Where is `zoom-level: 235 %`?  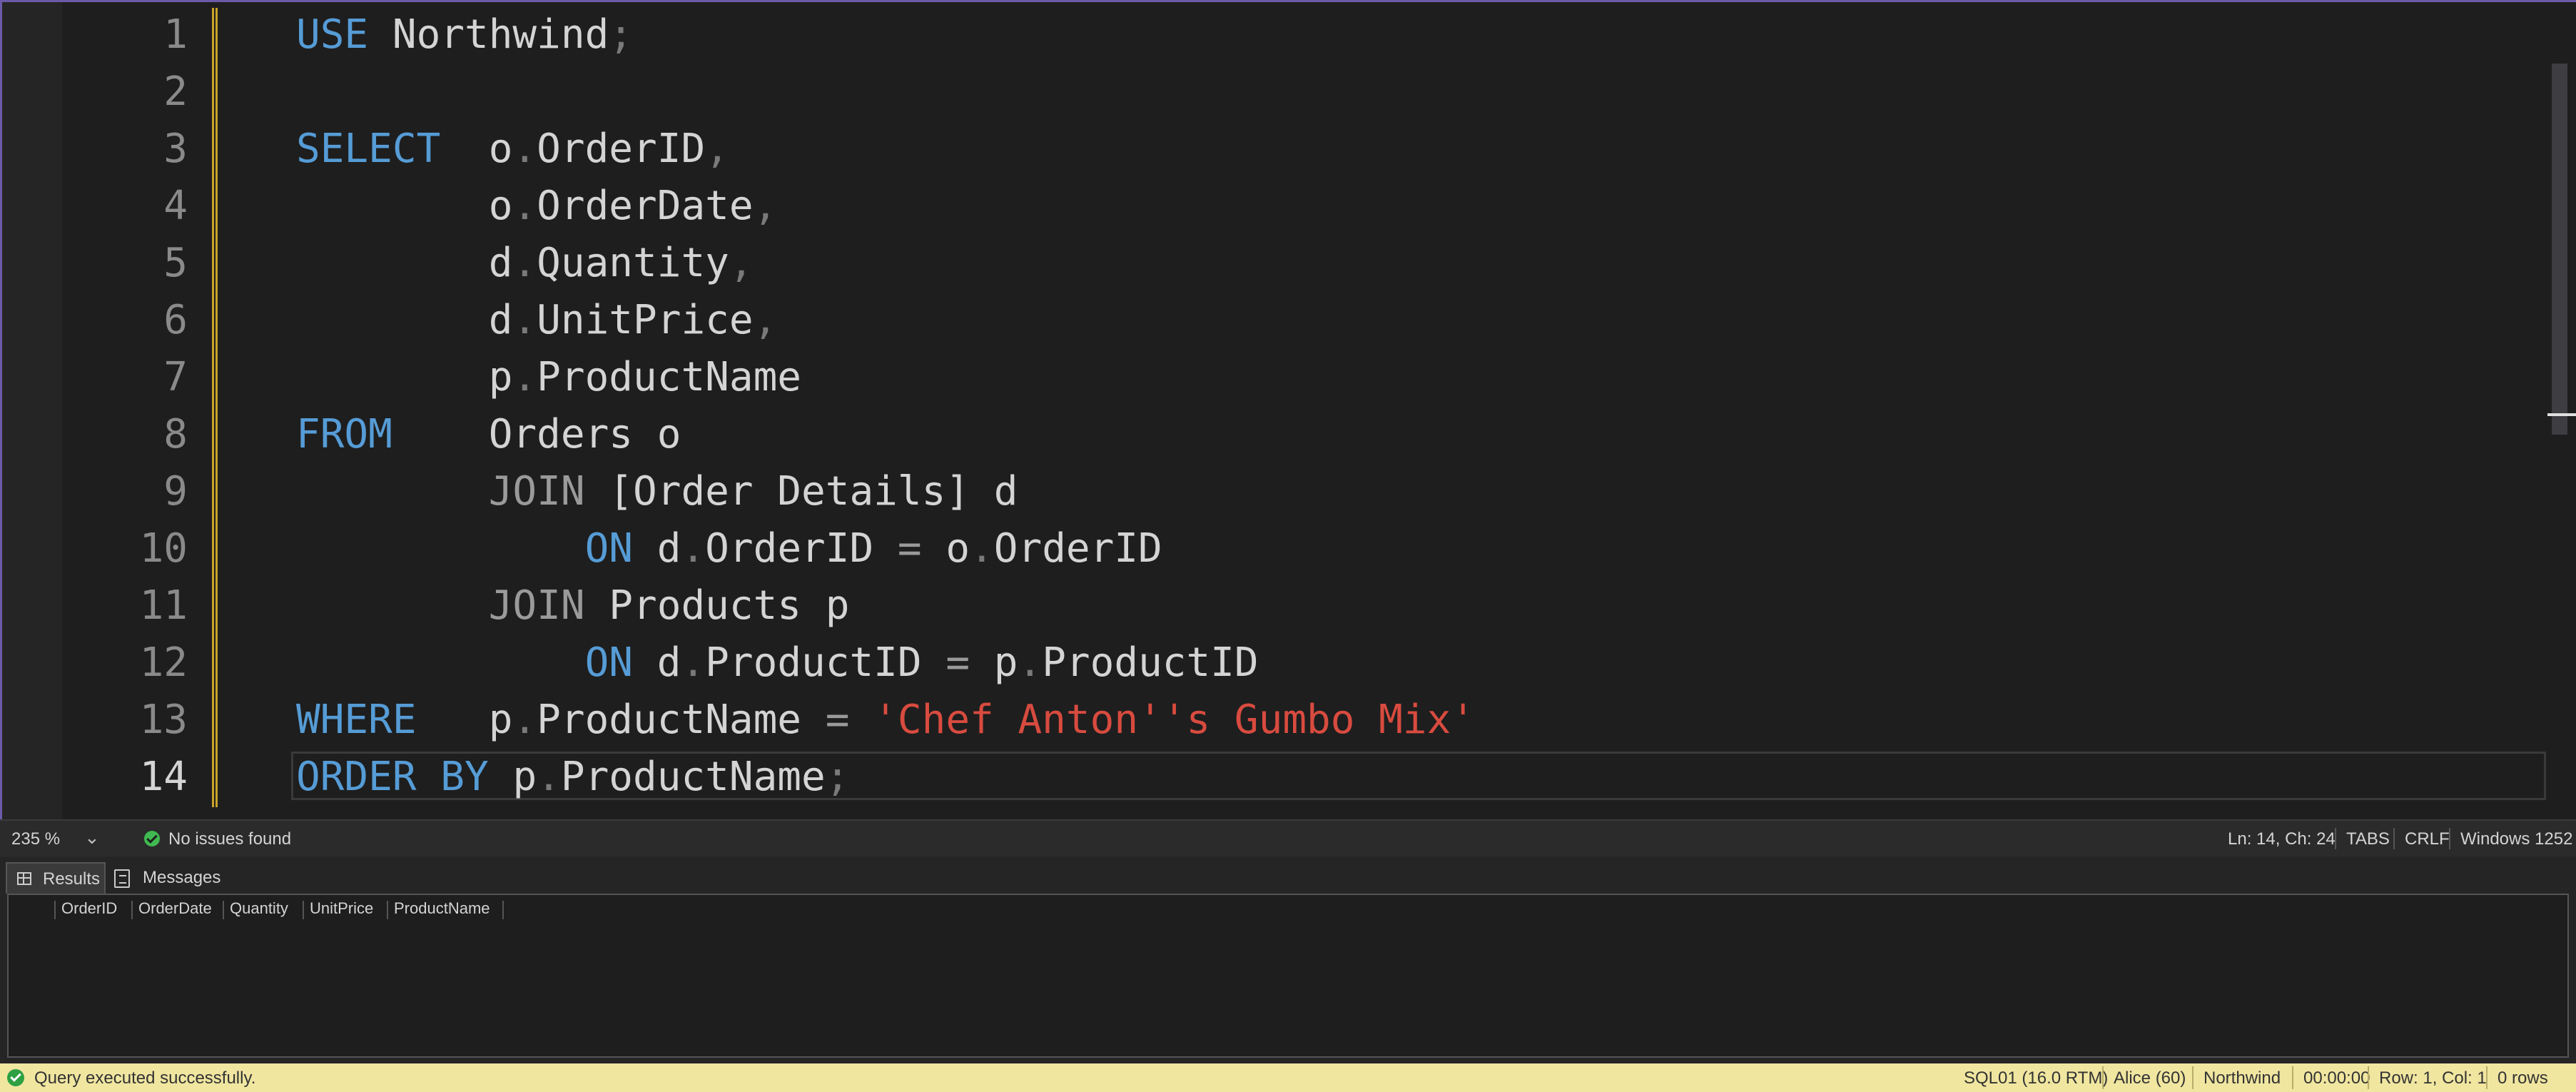 zoom-level: 235 % is located at coordinates (35, 839).